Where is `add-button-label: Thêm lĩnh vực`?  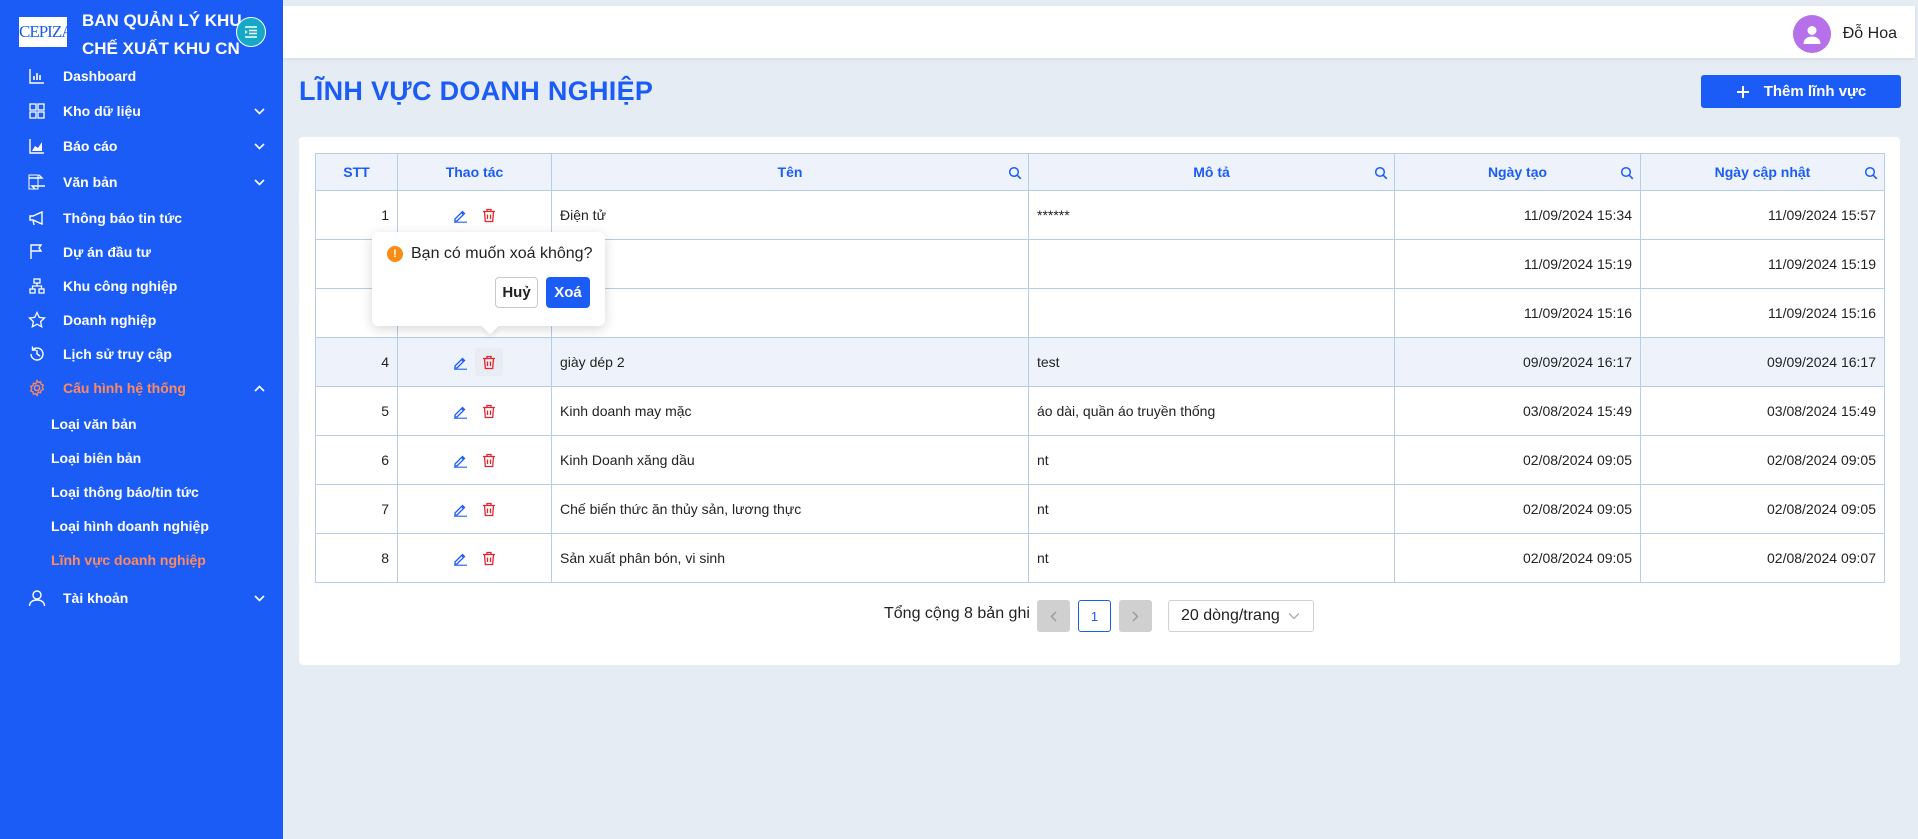
add-button-label: Thêm lĩnh vực is located at coordinates (1815, 91).